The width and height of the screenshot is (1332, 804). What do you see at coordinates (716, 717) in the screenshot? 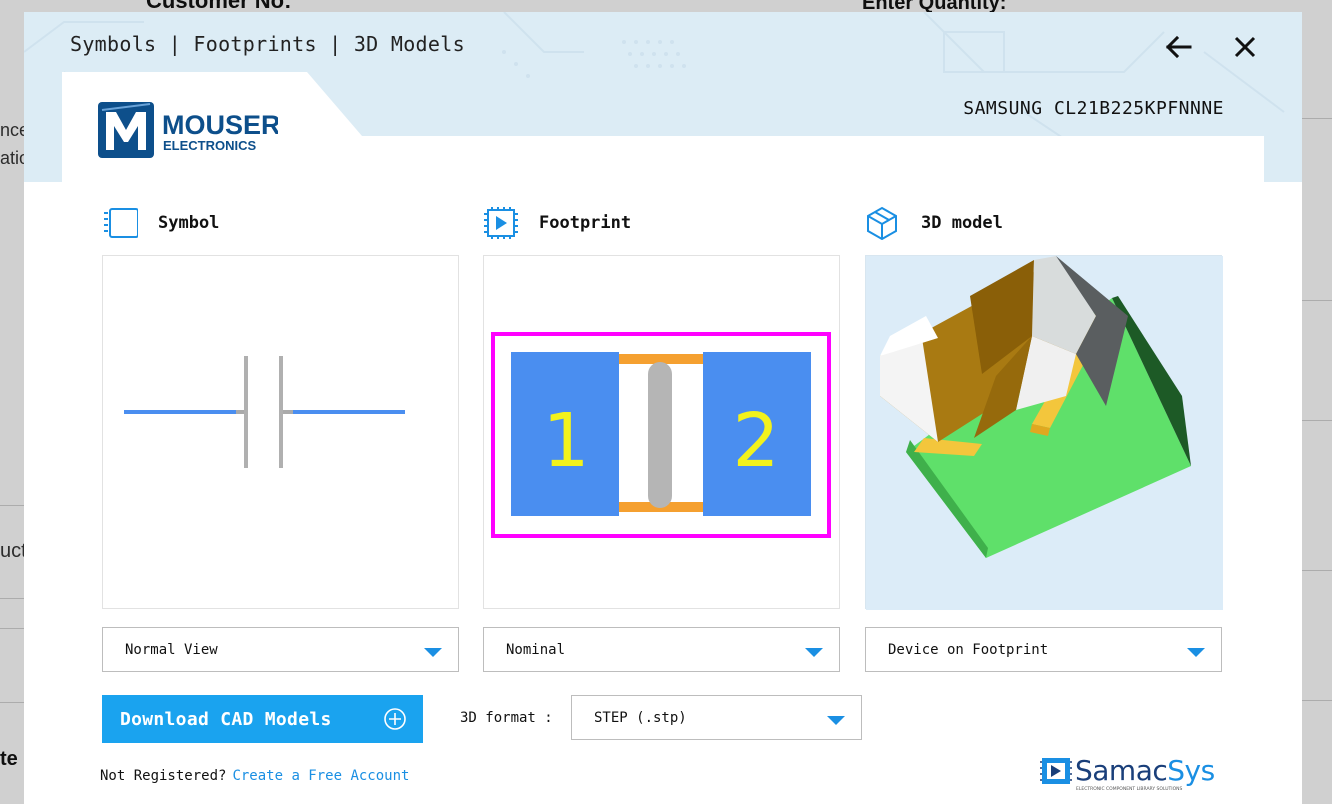
I see `3d-format-select: STEP (.stp)` at bounding box center [716, 717].